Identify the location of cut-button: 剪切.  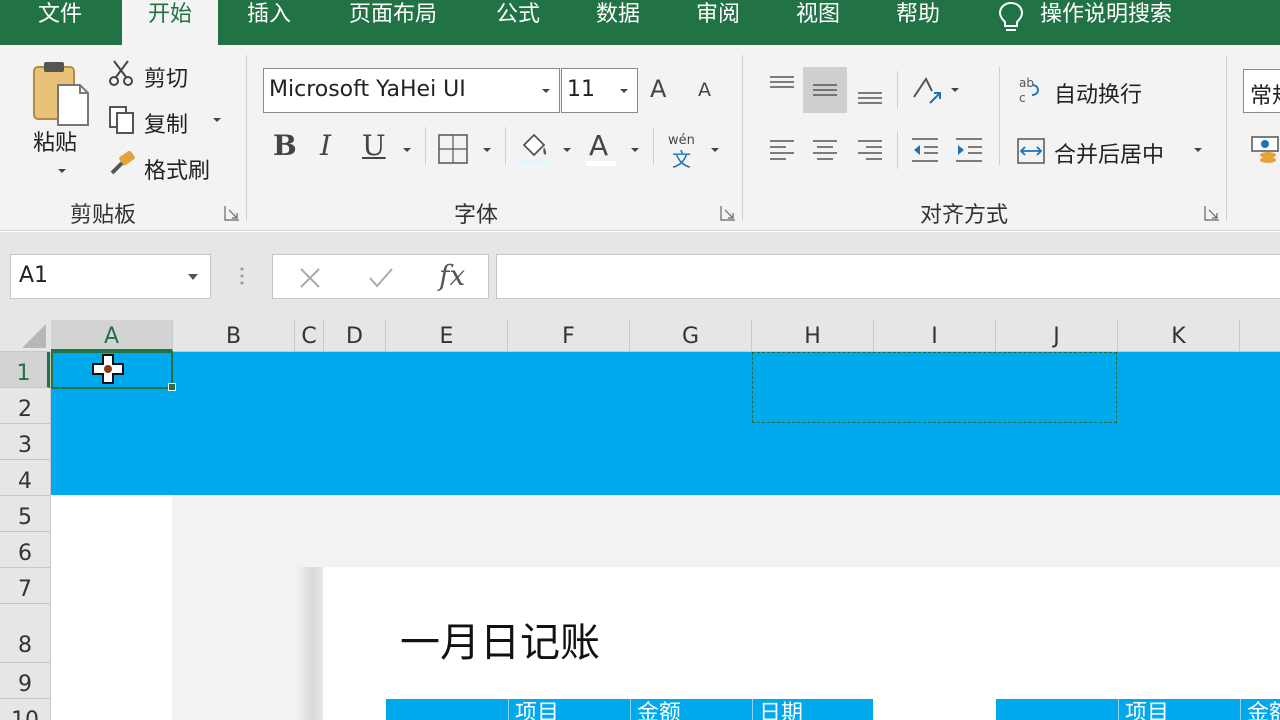
(166, 77).